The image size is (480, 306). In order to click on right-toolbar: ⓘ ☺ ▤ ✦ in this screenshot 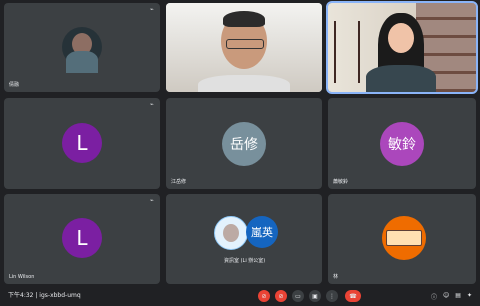, I will do `click(451, 296)`.